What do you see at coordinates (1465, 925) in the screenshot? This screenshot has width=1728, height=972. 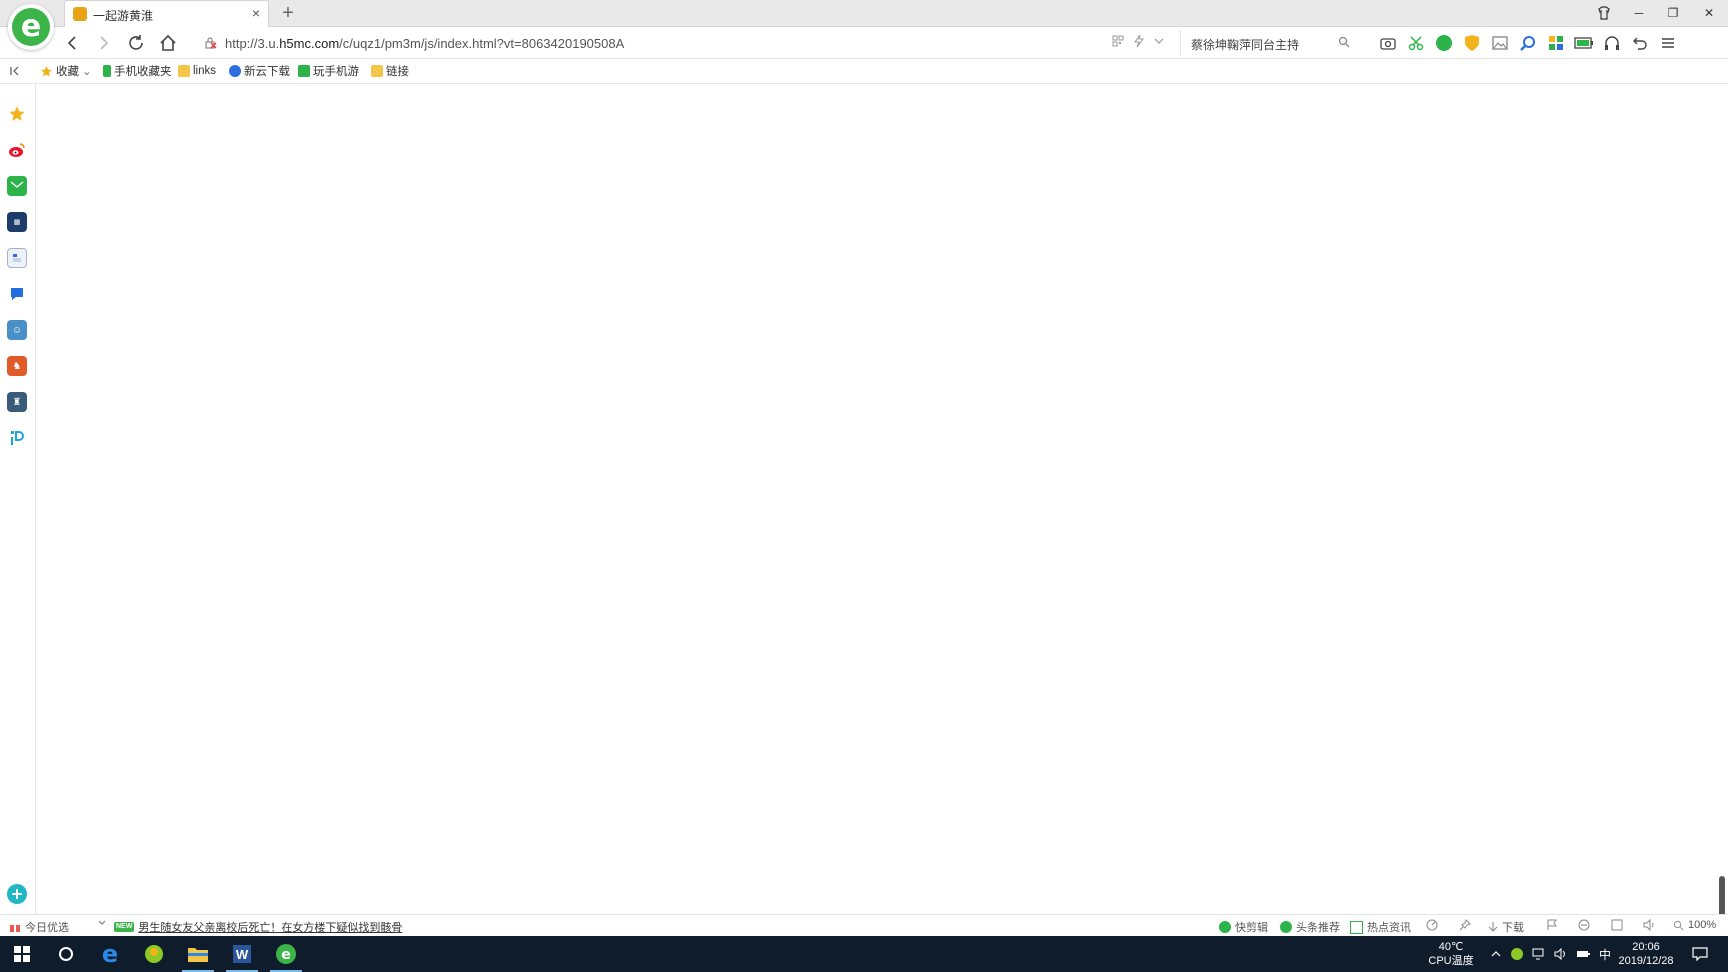 I see `pin-icon` at bounding box center [1465, 925].